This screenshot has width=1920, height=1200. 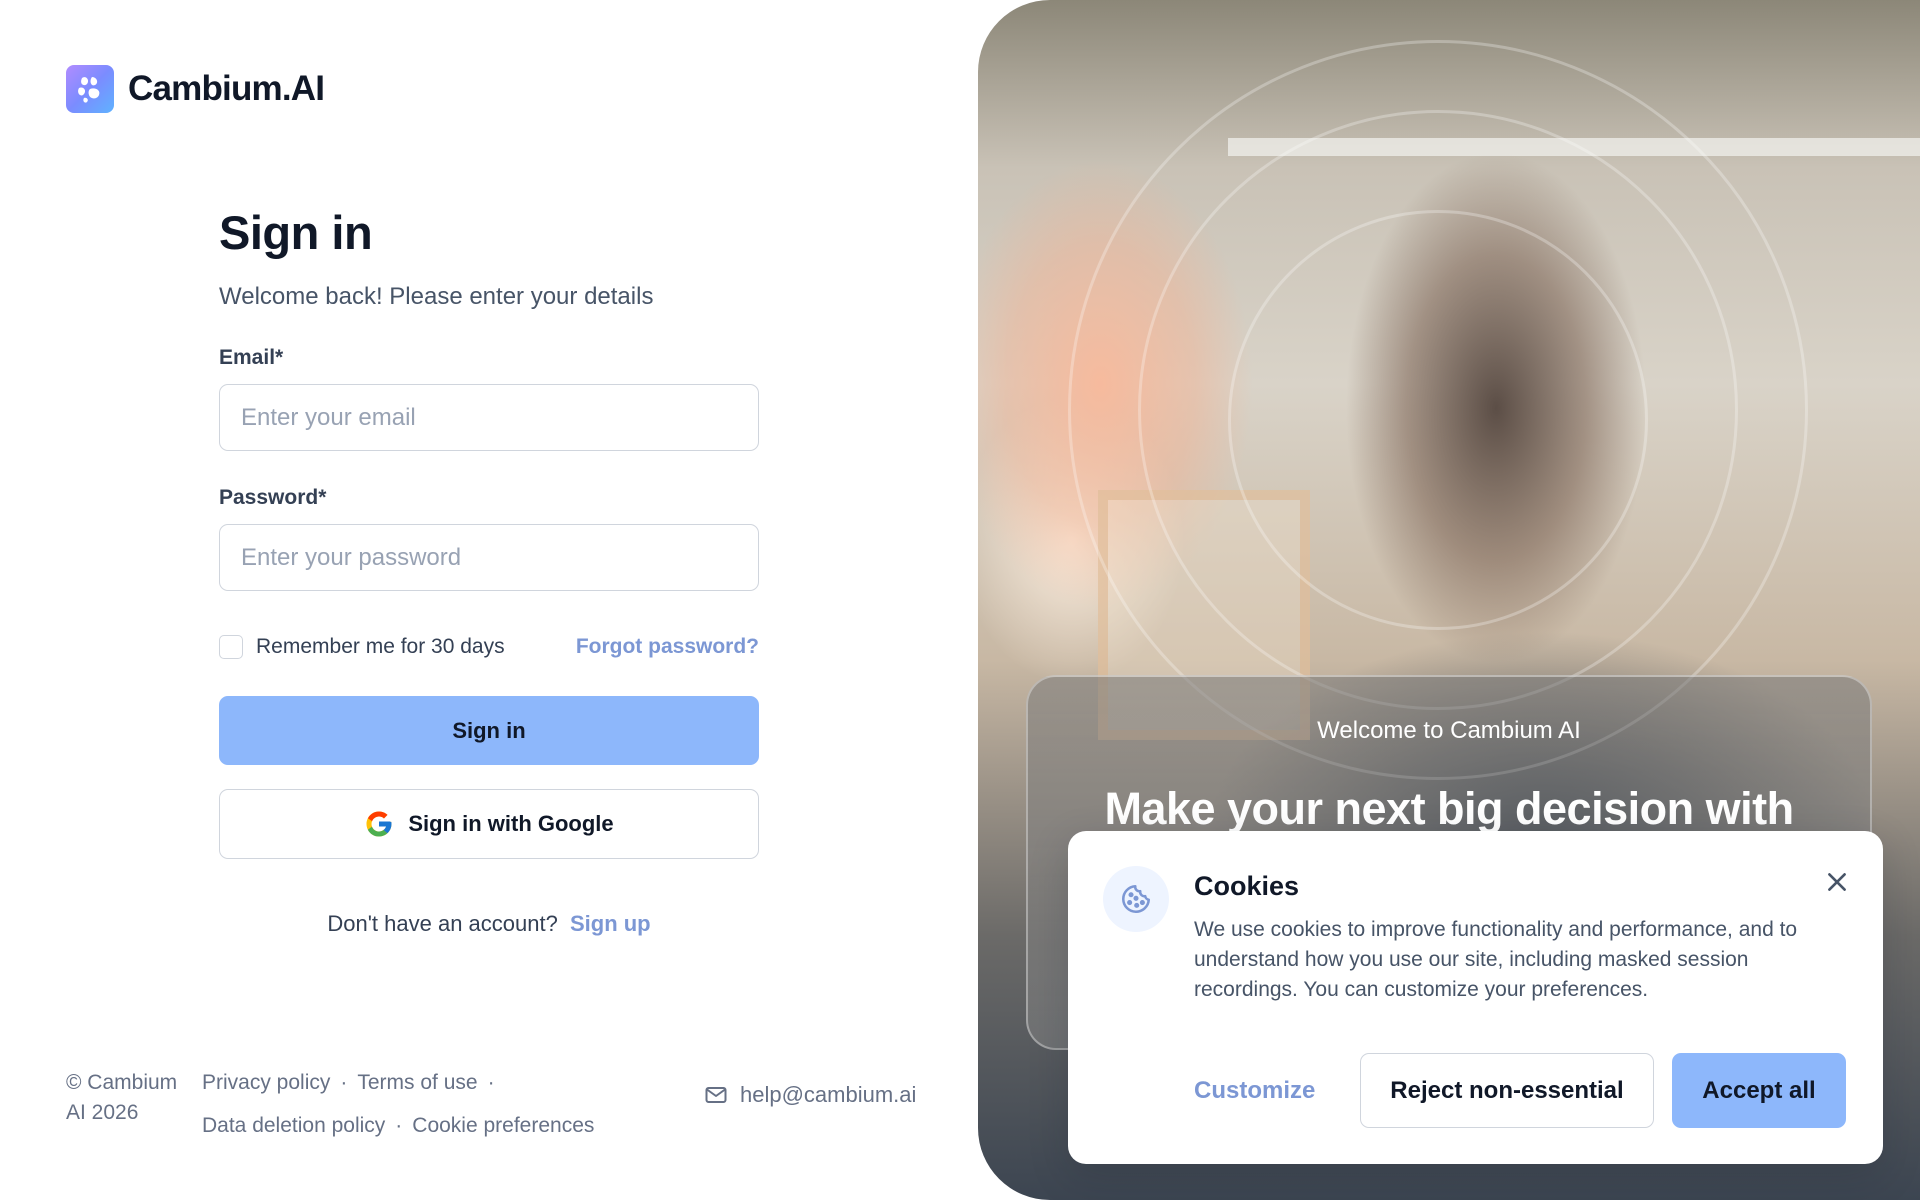 What do you see at coordinates (380, 646) in the screenshot?
I see `remember-me-label: Remember me for 30 days` at bounding box center [380, 646].